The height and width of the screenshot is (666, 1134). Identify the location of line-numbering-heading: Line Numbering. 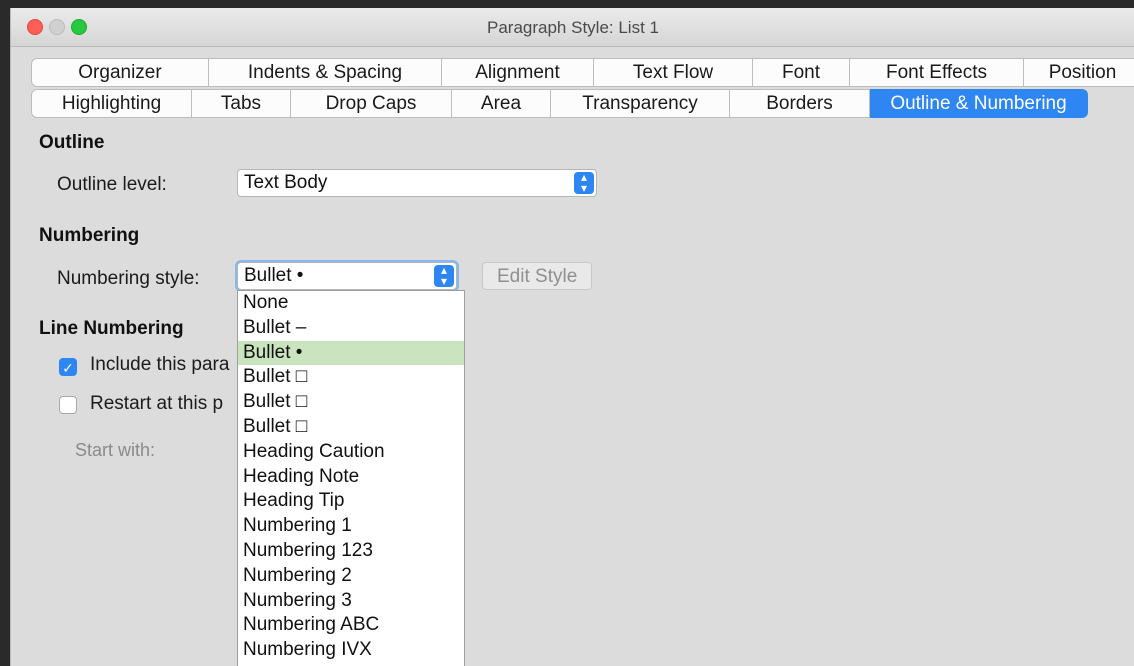
(111, 328).